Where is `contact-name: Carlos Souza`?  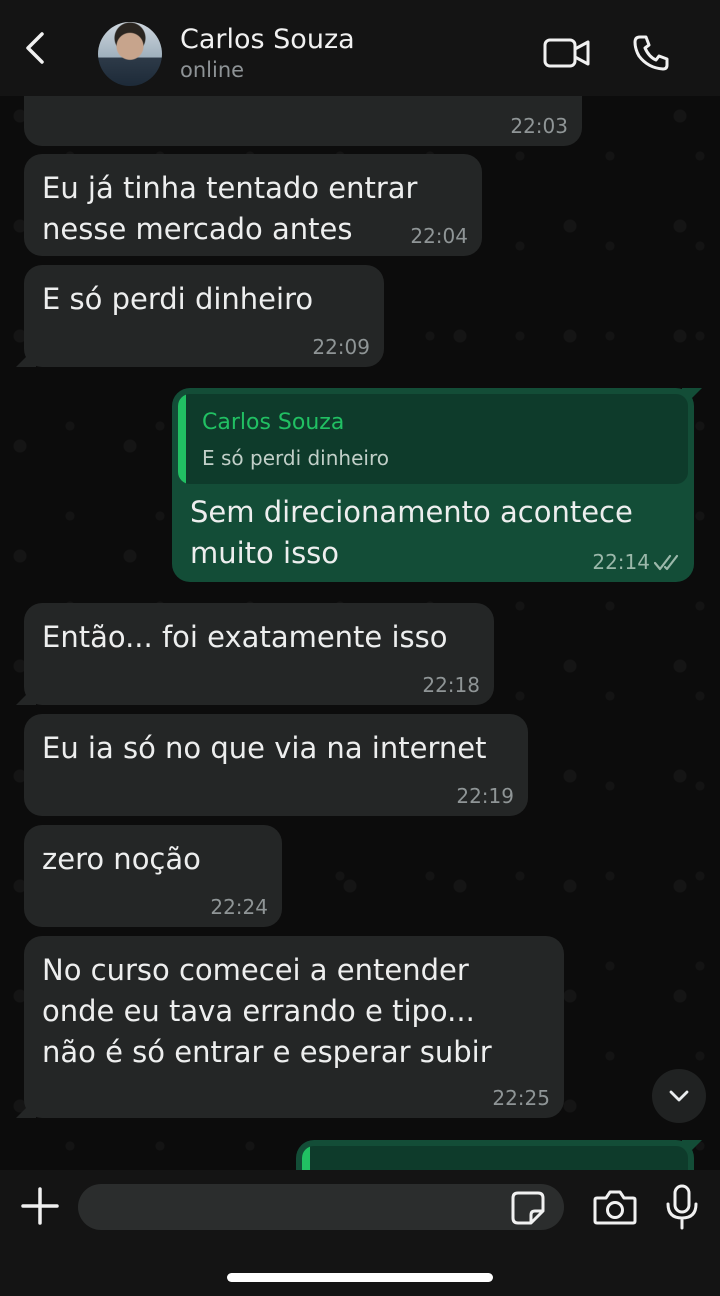 contact-name: Carlos Souza is located at coordinates (267, 39).